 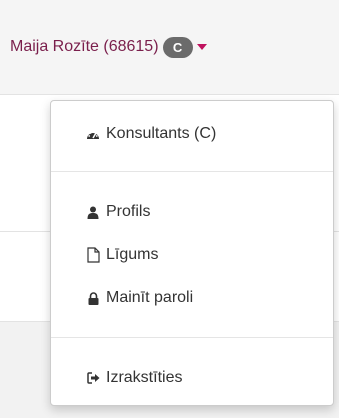 What do you see at coordinates (201, 47) in the screenshot?
I see `caret-down-icon` at bounding box center [201, 47].